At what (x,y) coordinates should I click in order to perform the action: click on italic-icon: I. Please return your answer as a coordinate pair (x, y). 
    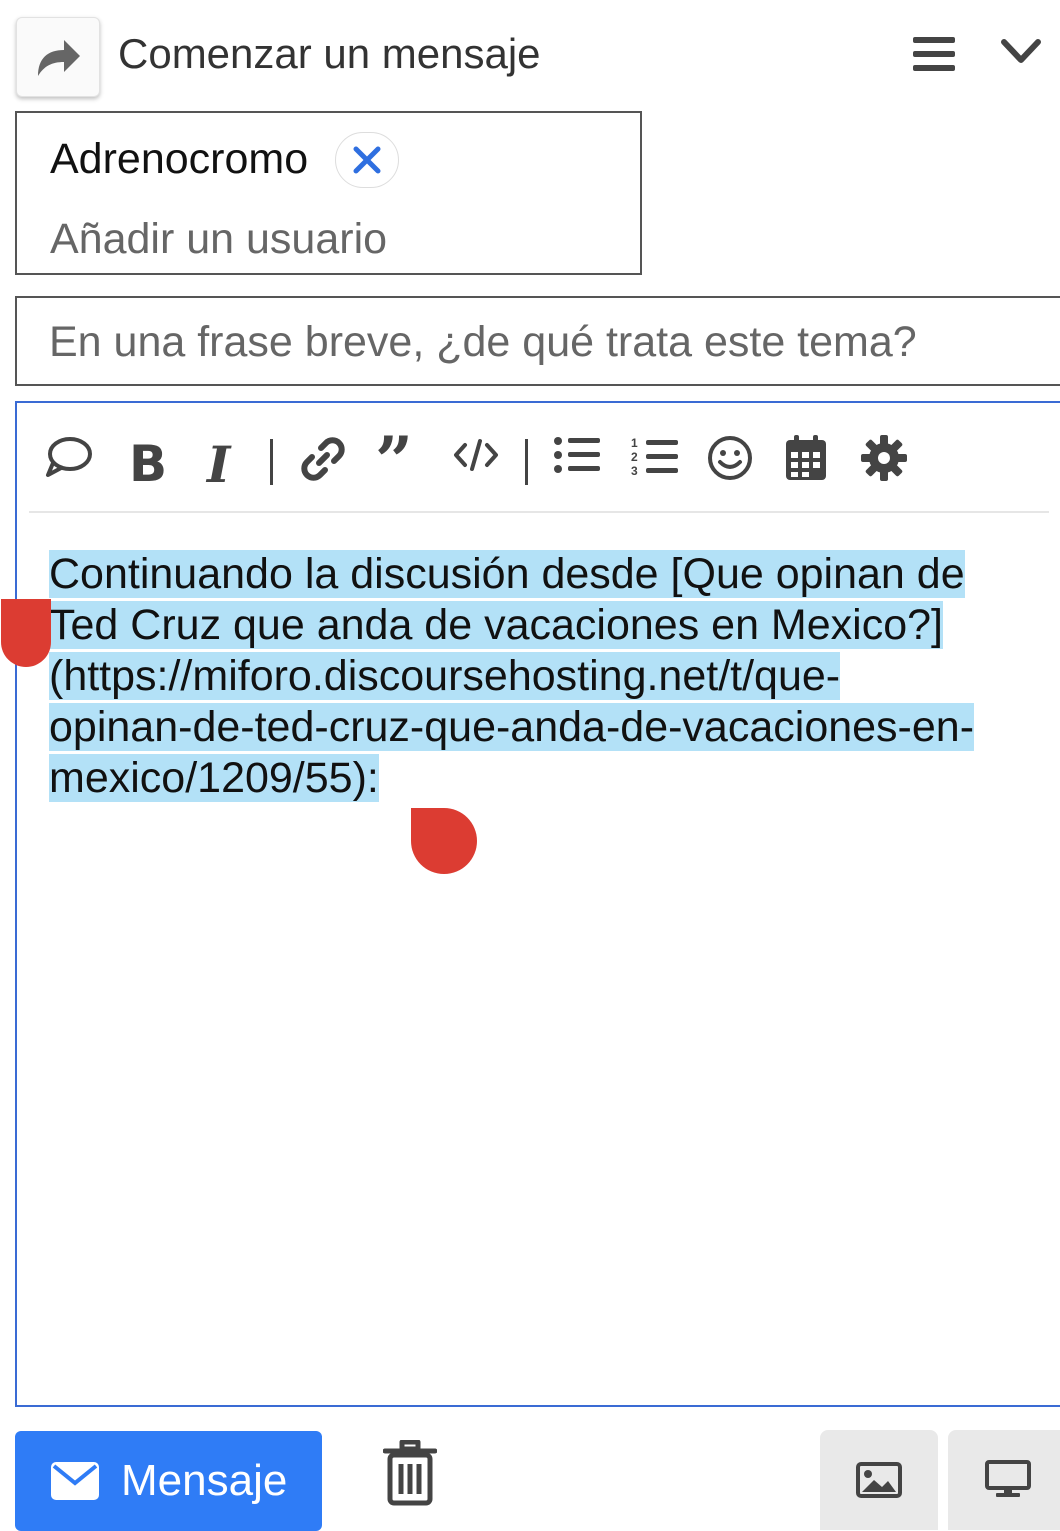
    Looking at the image, I should click on (218, 464).